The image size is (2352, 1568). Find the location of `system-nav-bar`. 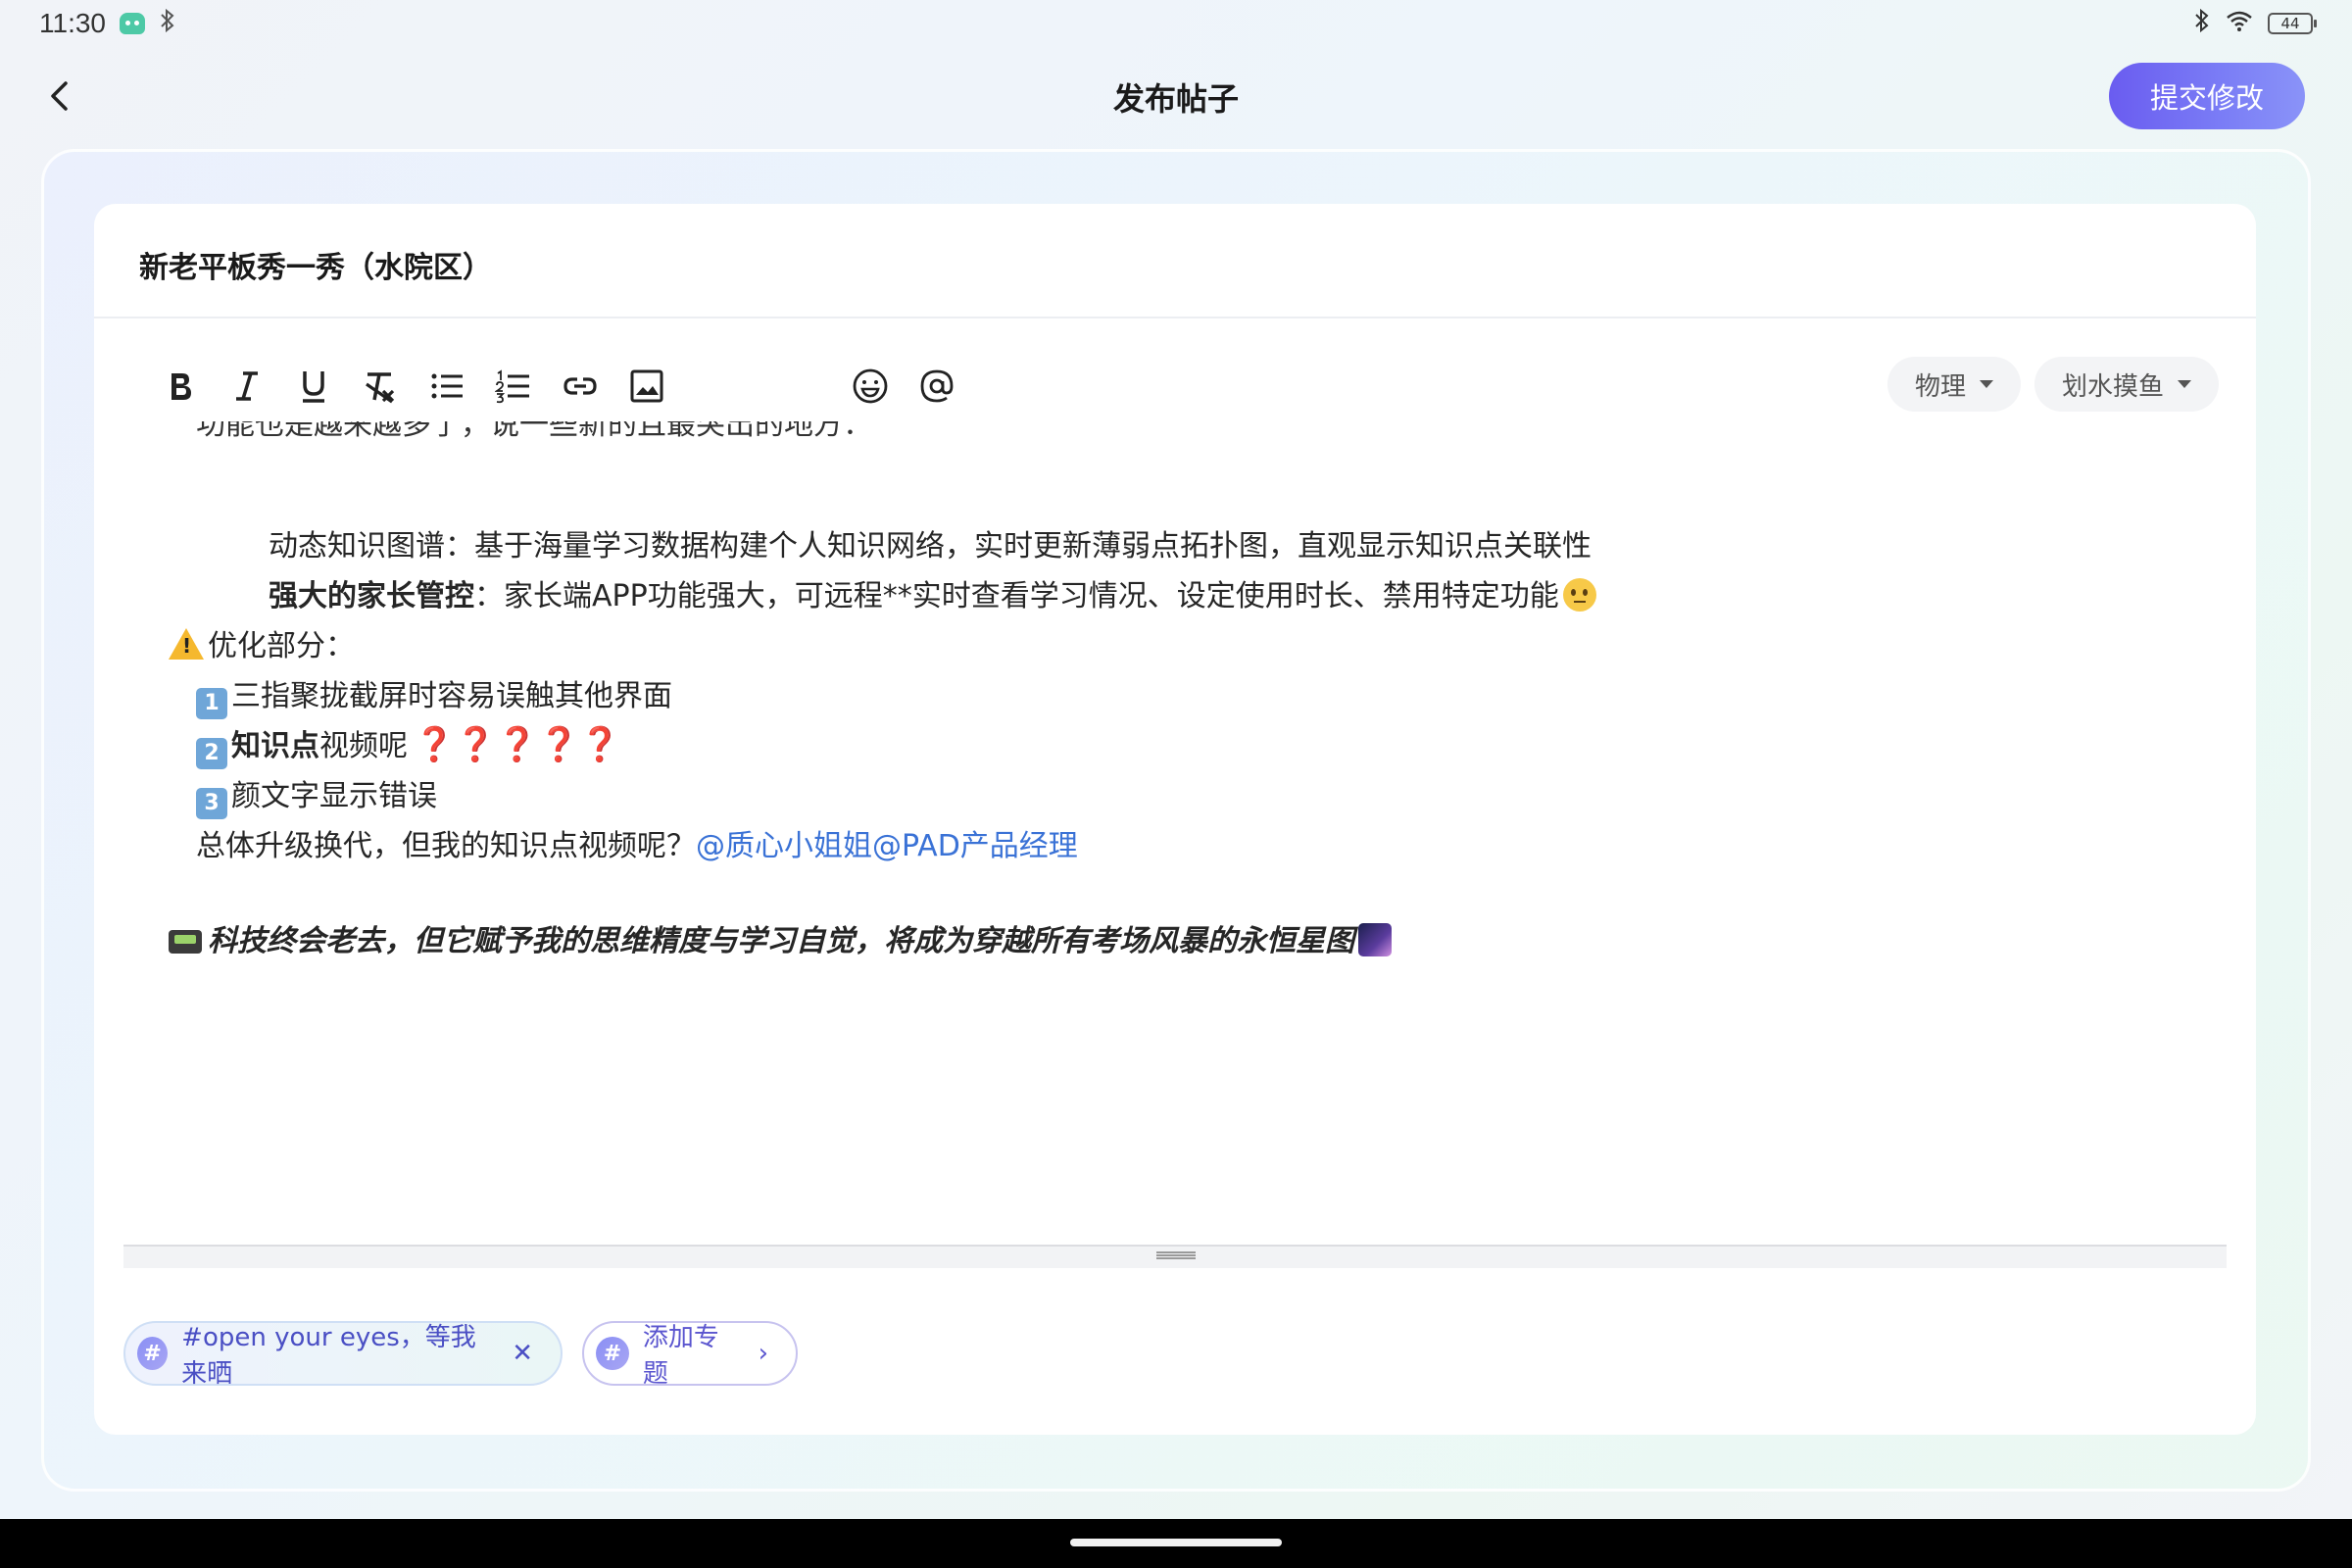

system-nav-bar is located at coordinates (1176, 1543).